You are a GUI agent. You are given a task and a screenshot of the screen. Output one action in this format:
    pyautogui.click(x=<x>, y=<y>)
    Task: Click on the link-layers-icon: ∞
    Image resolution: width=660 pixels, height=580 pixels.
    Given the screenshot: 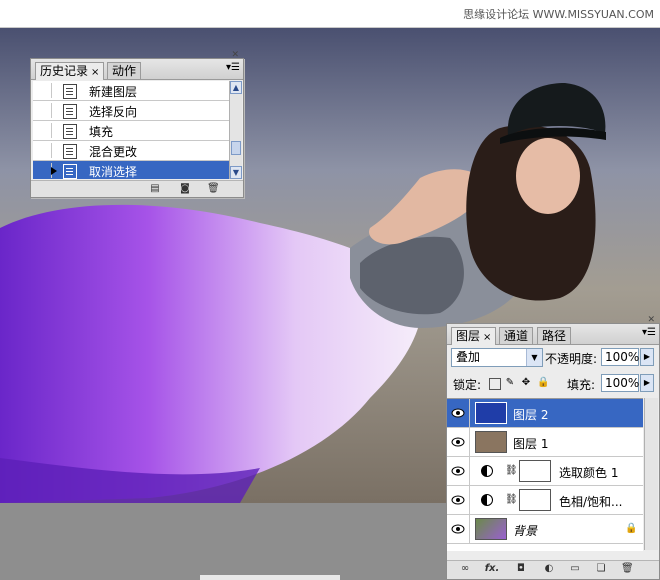 What is the action you would take?
    pyautogui.click(x=465, y=568)
    